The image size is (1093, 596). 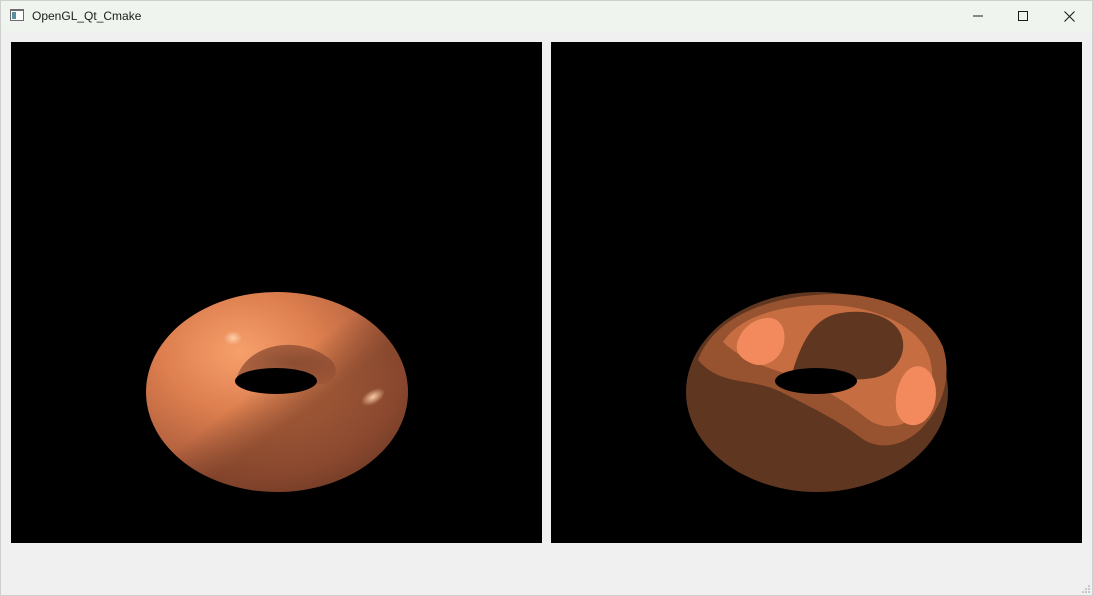 What do you see at coordinates (1085, 588) in the screenshot?
I see `size-grip-icon` at bounding box center [1085, 588].